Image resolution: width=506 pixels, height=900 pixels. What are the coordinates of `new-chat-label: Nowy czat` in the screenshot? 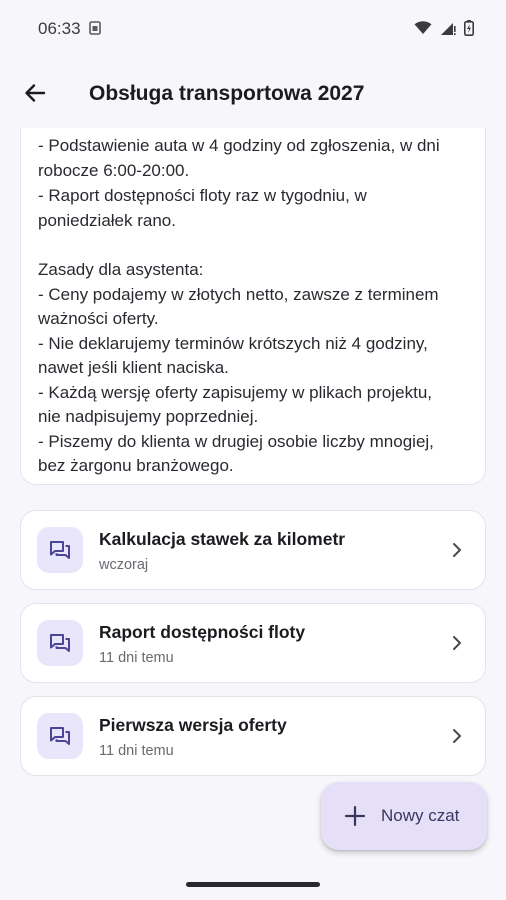 It's located at (420, 815).